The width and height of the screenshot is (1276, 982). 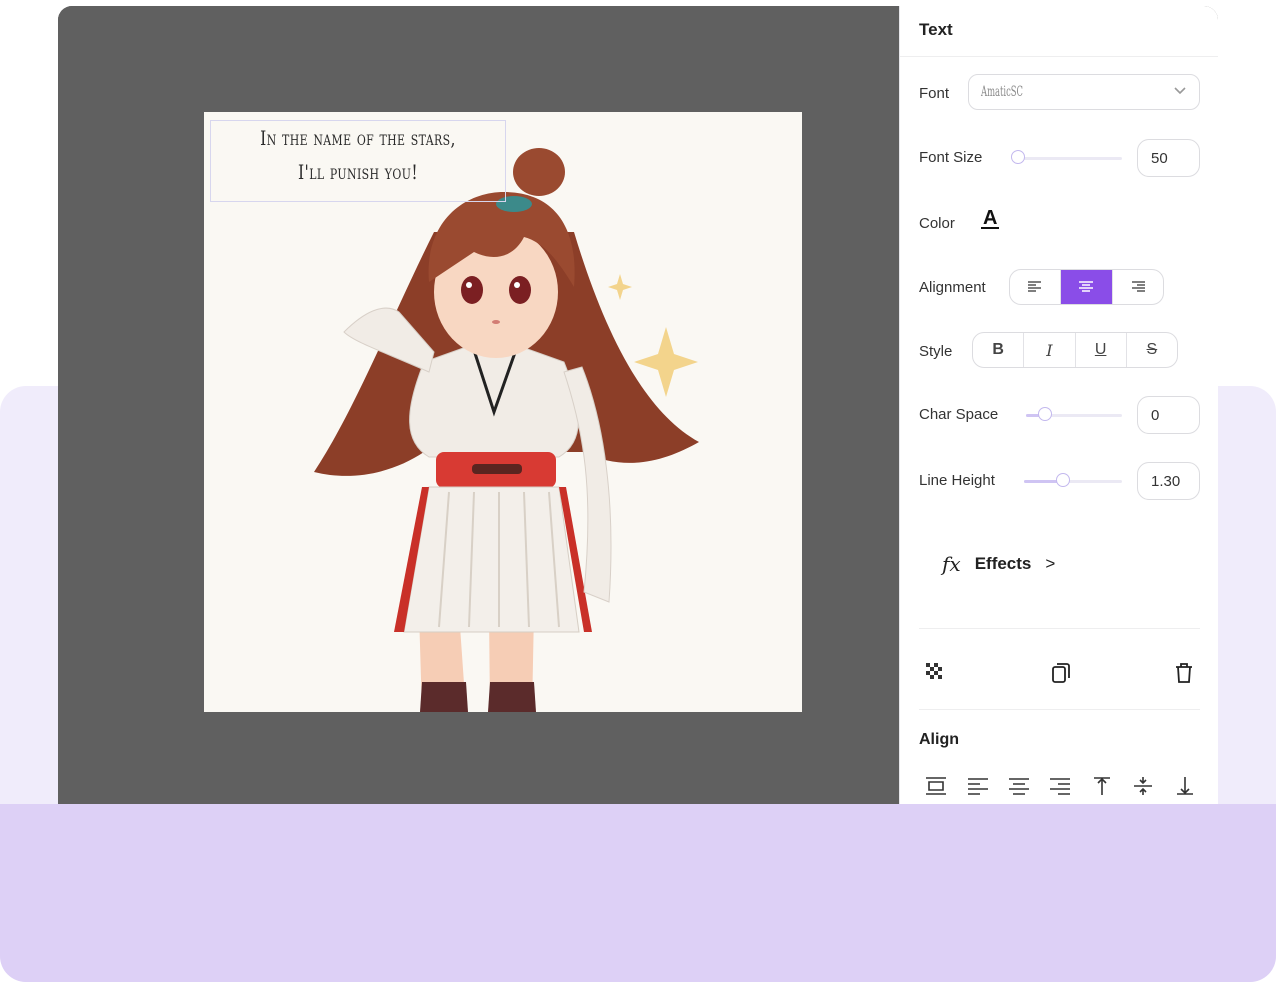 What do you see at coordinates (937, 223) in the screenshot?
I see `color-label: Color` at bounding box center [937, 223].